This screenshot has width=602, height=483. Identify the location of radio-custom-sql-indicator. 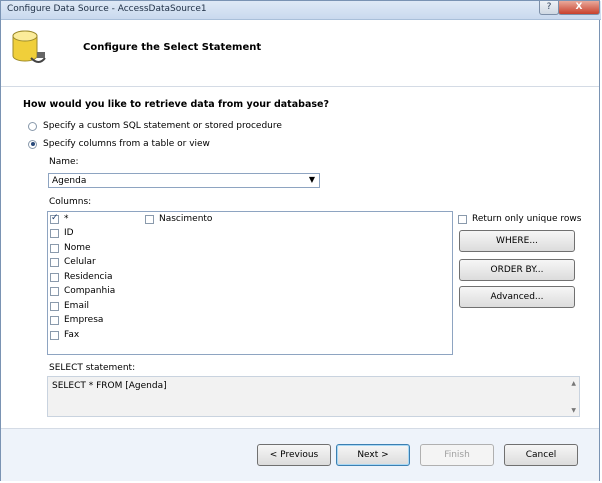
(32, 126).